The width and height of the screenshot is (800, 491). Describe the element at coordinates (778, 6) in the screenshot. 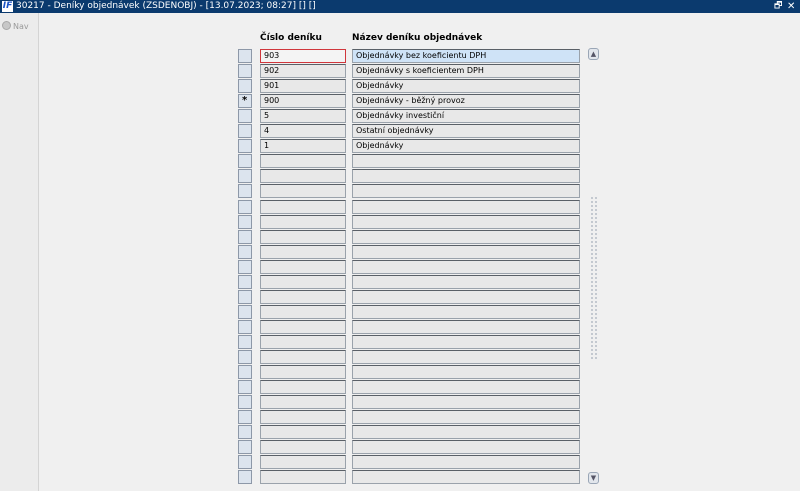

I see `restore-window-icon: 🗗` at that location.